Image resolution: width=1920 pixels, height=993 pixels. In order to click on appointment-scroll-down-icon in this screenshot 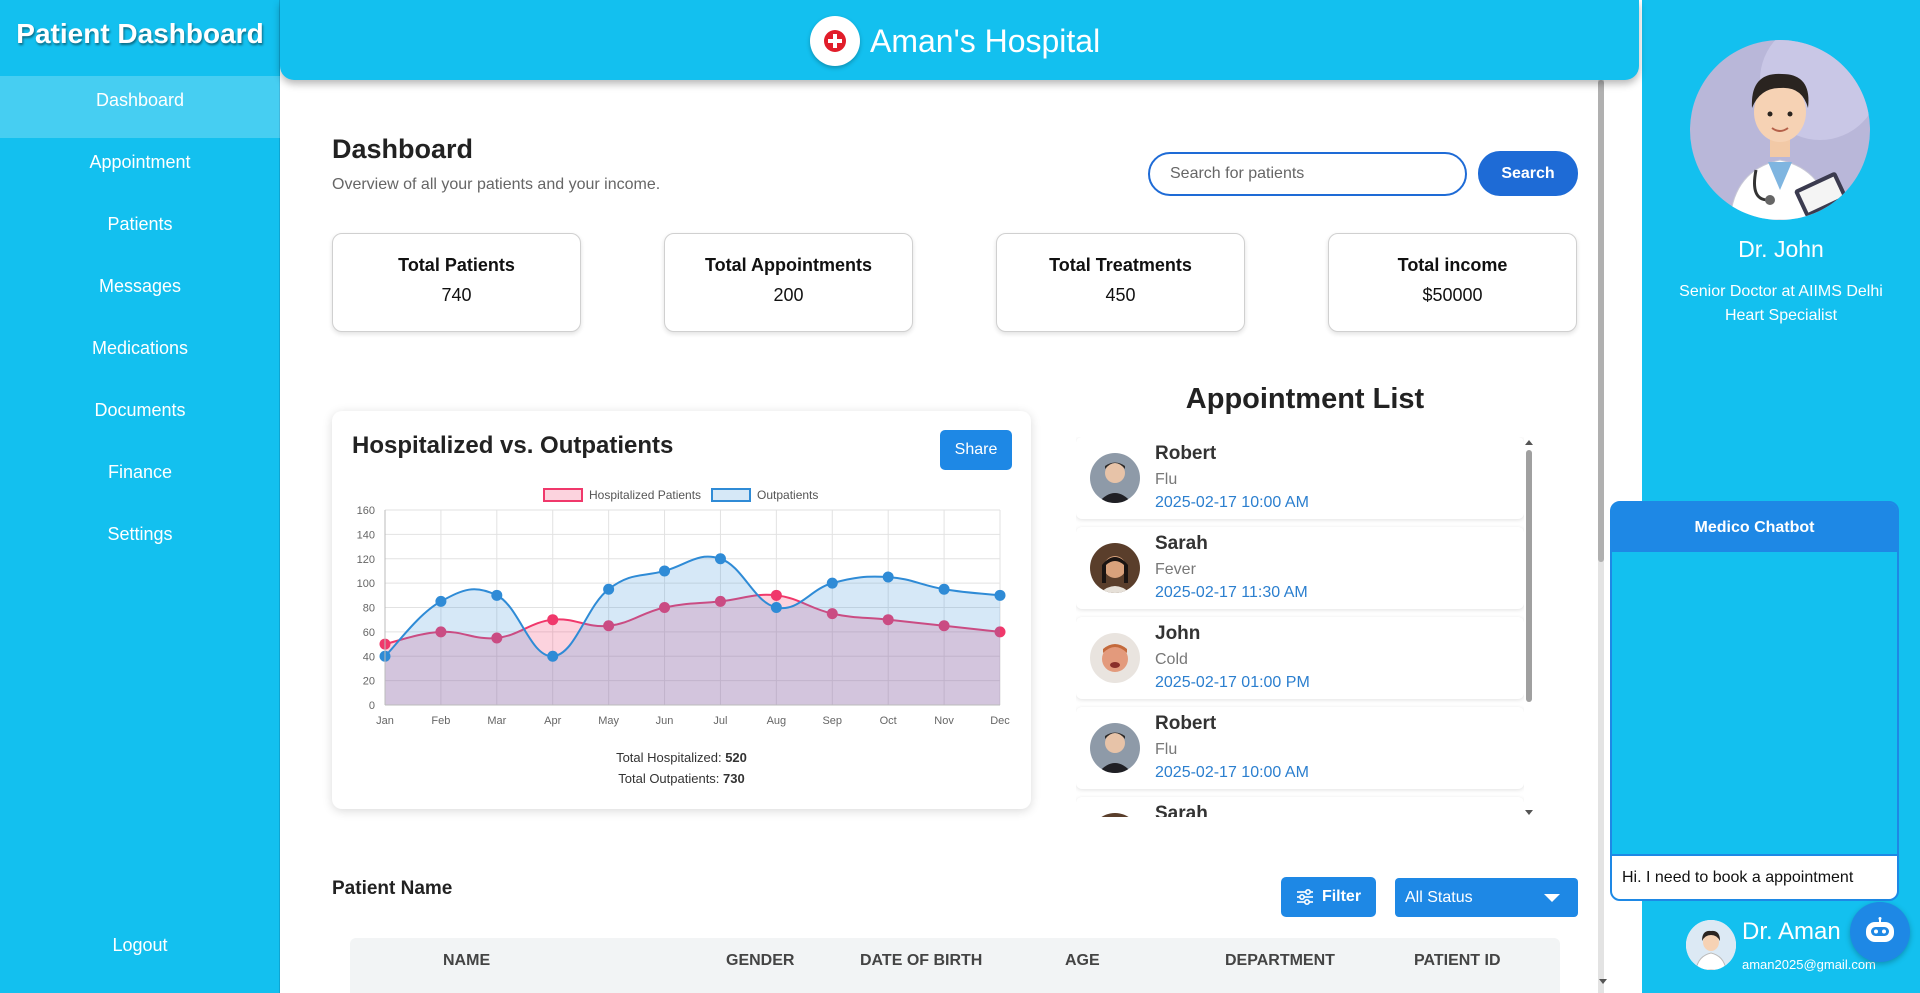, I will do `click(1529, 812)`.